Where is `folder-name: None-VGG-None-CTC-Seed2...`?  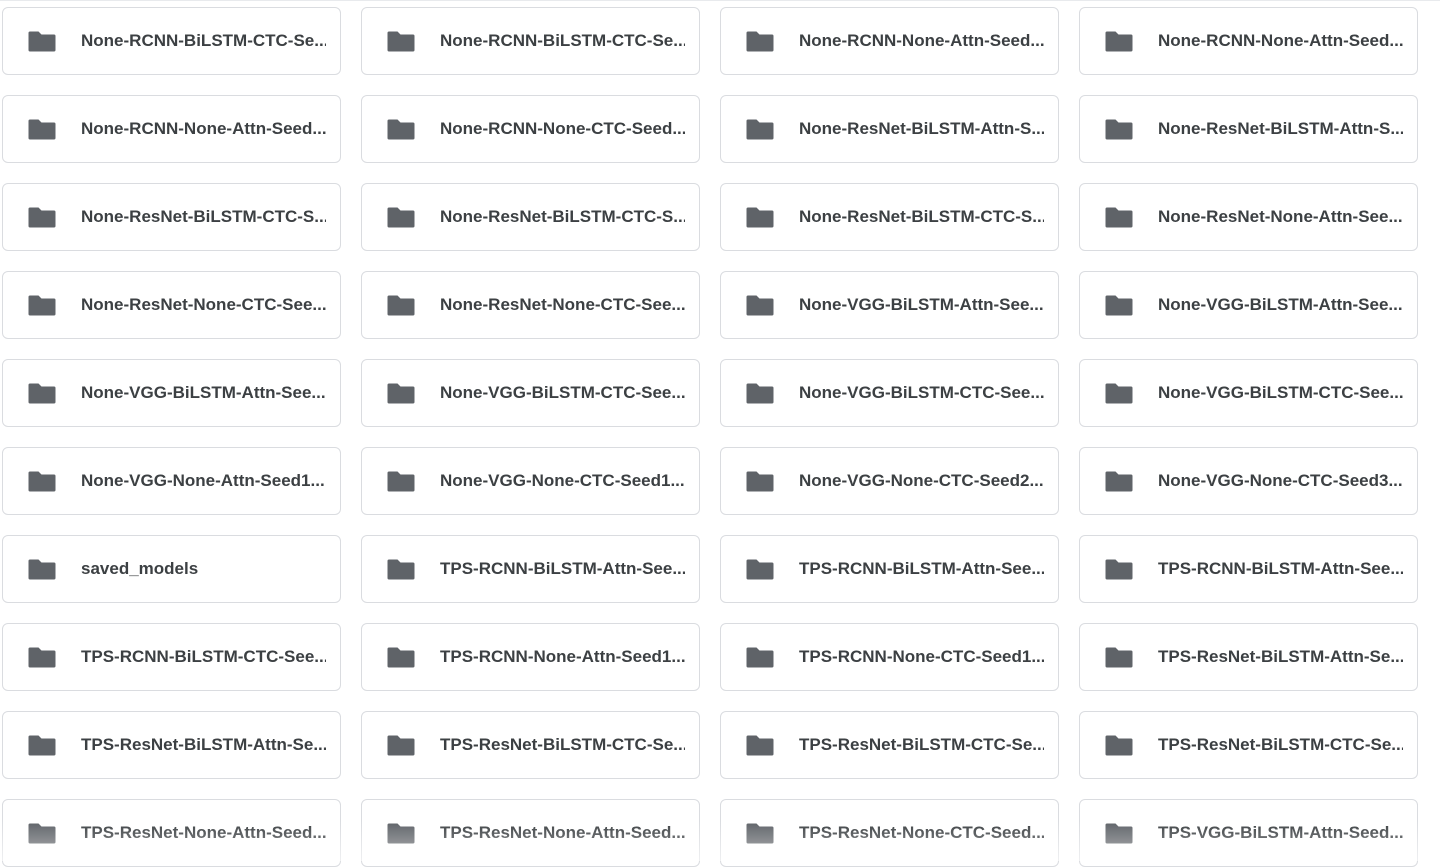
folder-name: None-VGG-None-CTC-Seed2... is located at coordinates (921, 481).